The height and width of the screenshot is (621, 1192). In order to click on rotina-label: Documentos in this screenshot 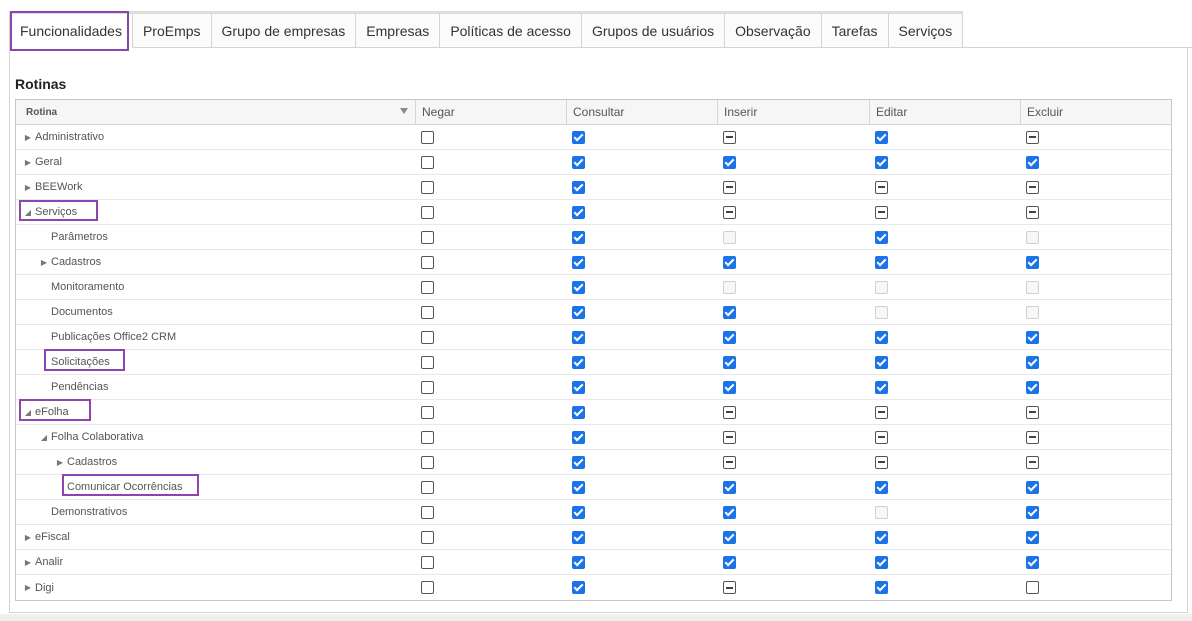, I will do `click(82, 312)`.